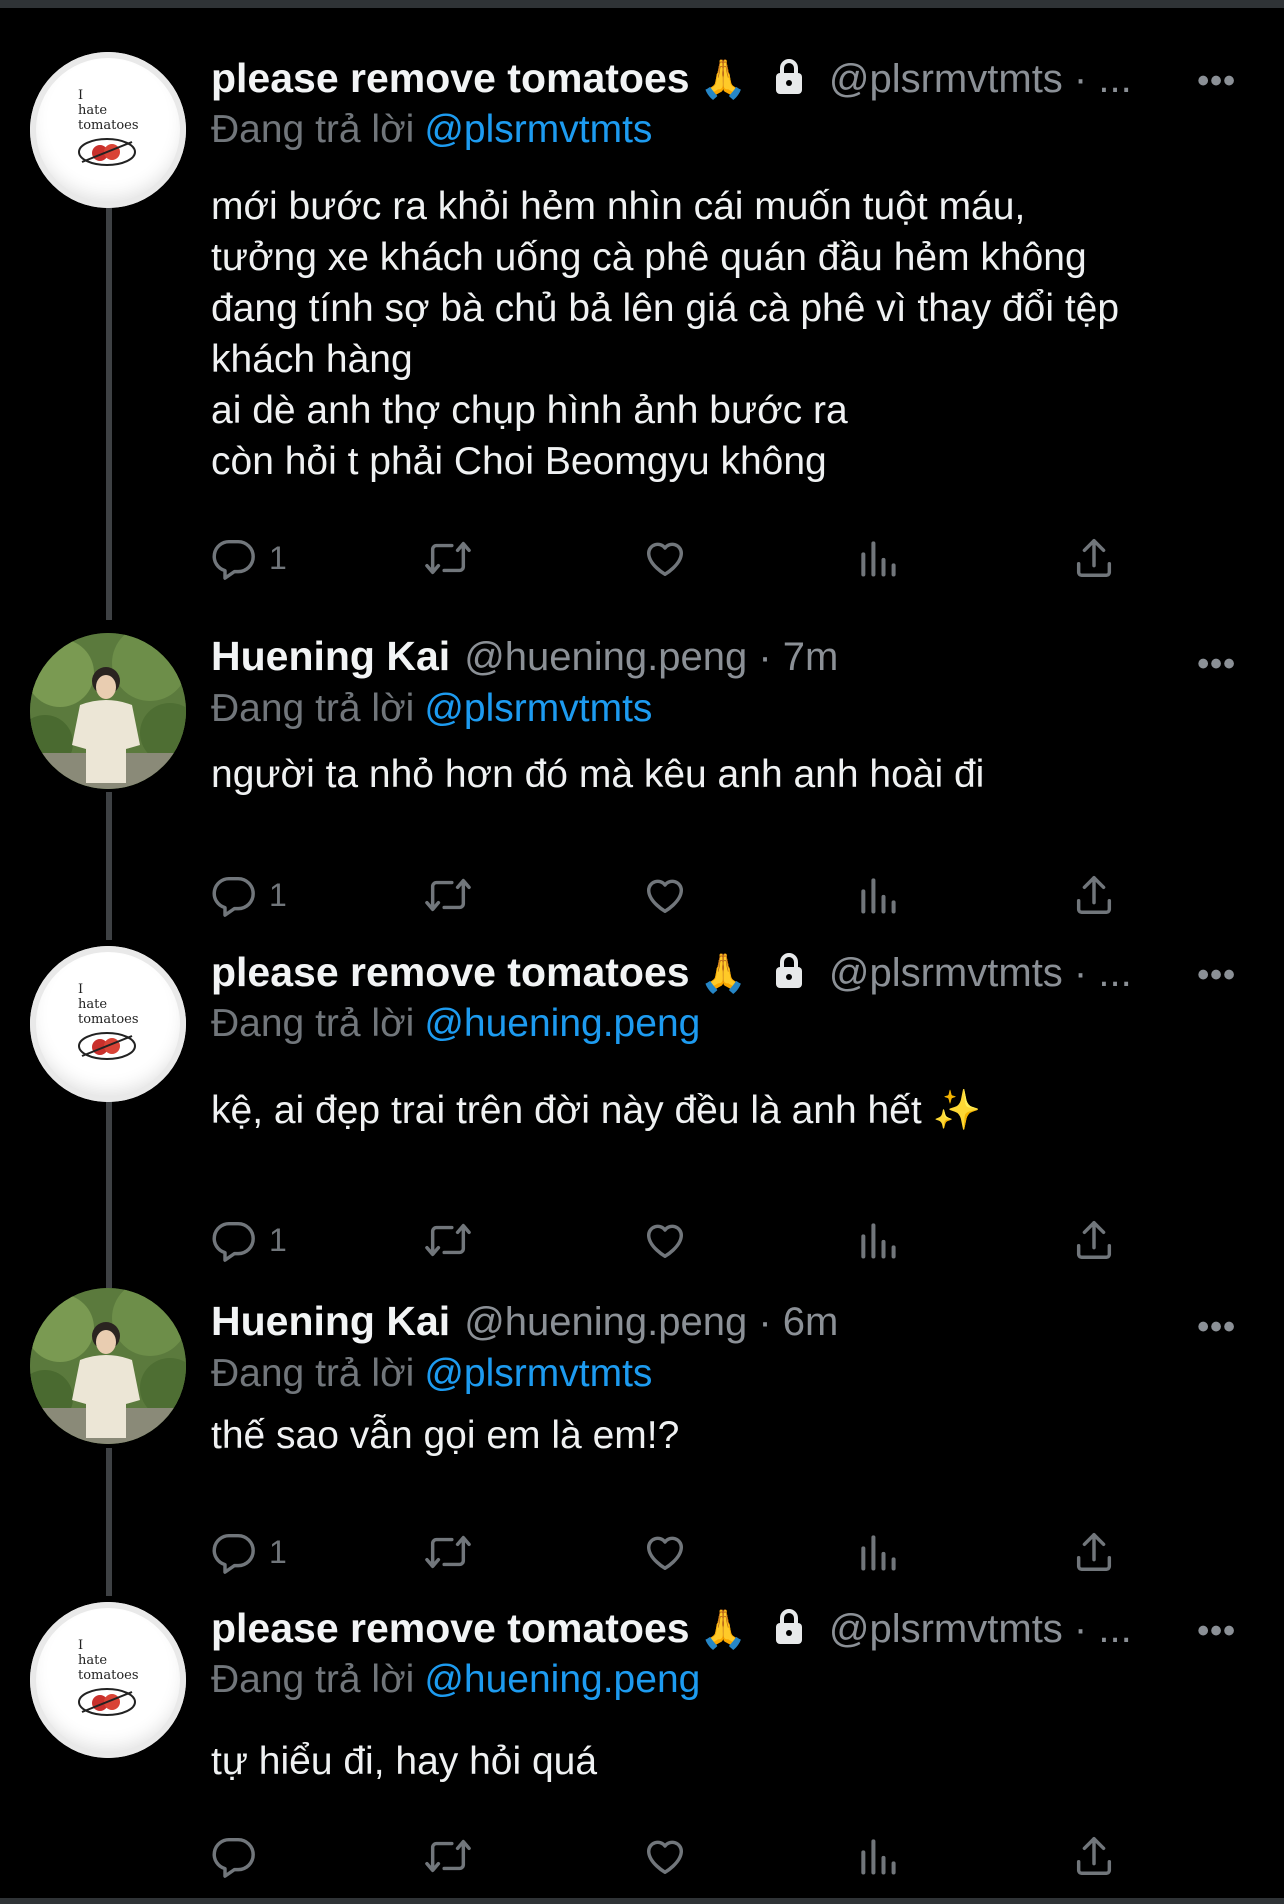 The image size is (1284, 1904). Describe the element at coordinates (108, 1660) in the screenshot. I see `avatar-logo-text: Ihate tomatoes` at that location.